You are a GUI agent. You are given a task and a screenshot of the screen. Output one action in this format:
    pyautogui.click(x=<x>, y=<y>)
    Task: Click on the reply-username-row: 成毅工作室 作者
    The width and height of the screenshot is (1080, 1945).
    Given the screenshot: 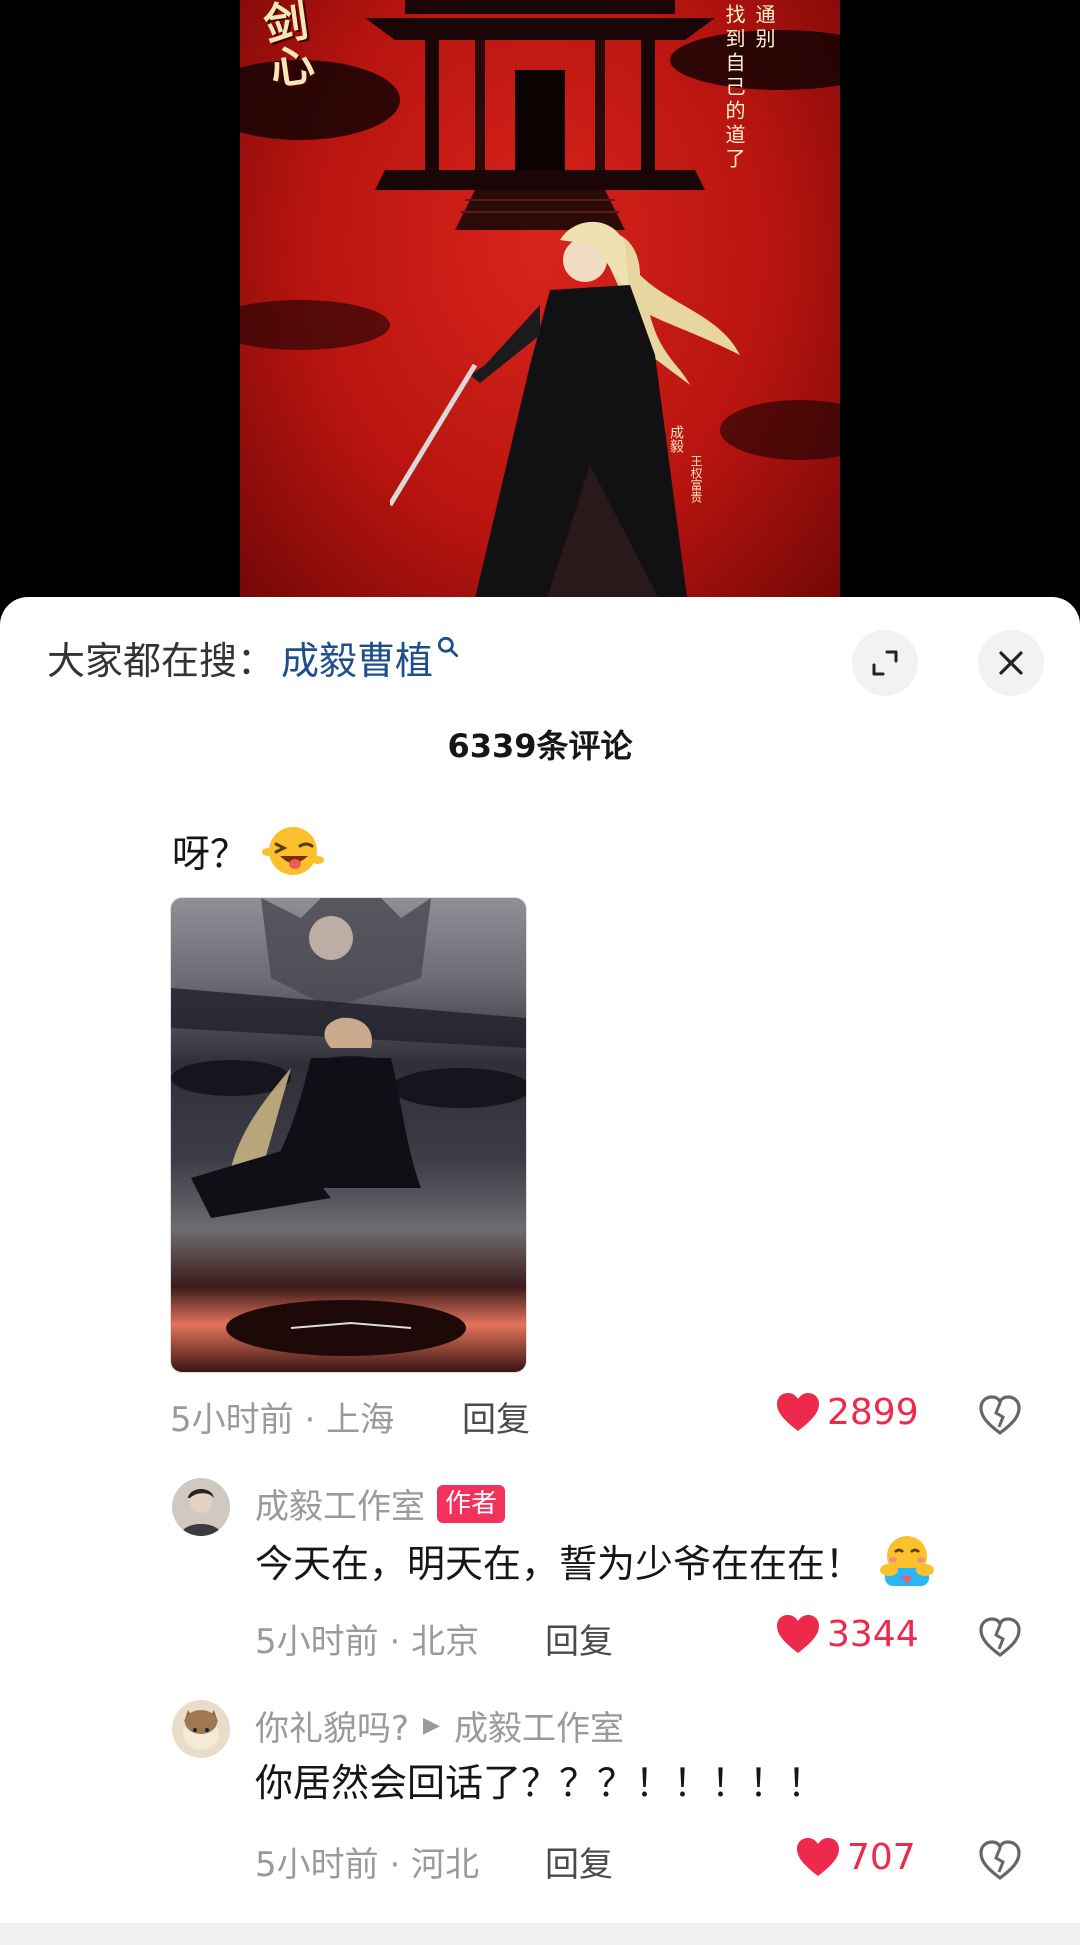 What is the action you would take?
    pyautogui.click(x=380, y=1503)
    